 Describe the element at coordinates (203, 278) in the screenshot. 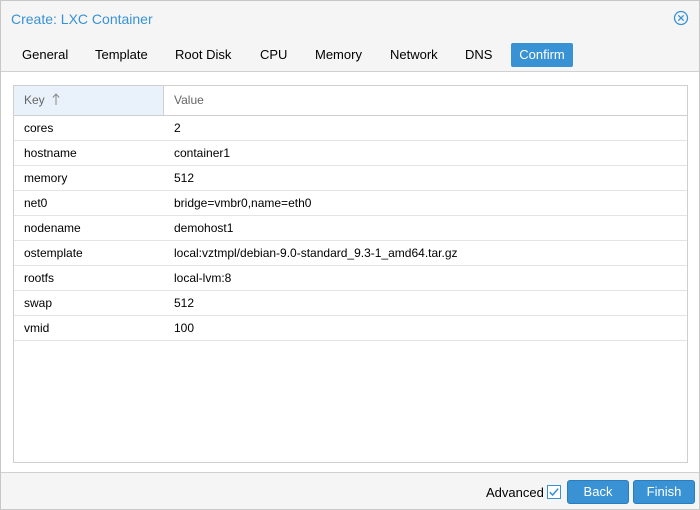

I see `row-value: local-lvm:8` at that location.